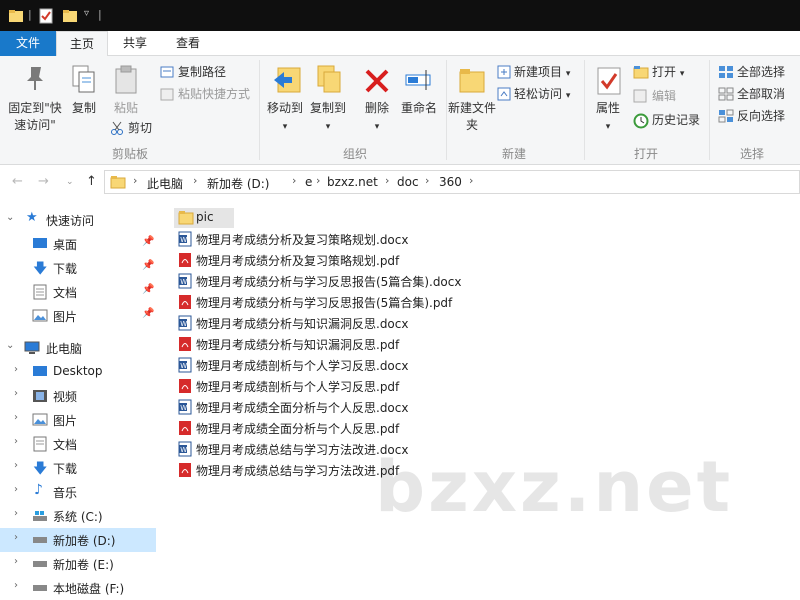 The image size is (800, 600). What do you see at coordinates (35, 117) in the screenshot?
I see `pin-quick-access-button: 固定到"快速访问"` at bounding box center [35, 117].